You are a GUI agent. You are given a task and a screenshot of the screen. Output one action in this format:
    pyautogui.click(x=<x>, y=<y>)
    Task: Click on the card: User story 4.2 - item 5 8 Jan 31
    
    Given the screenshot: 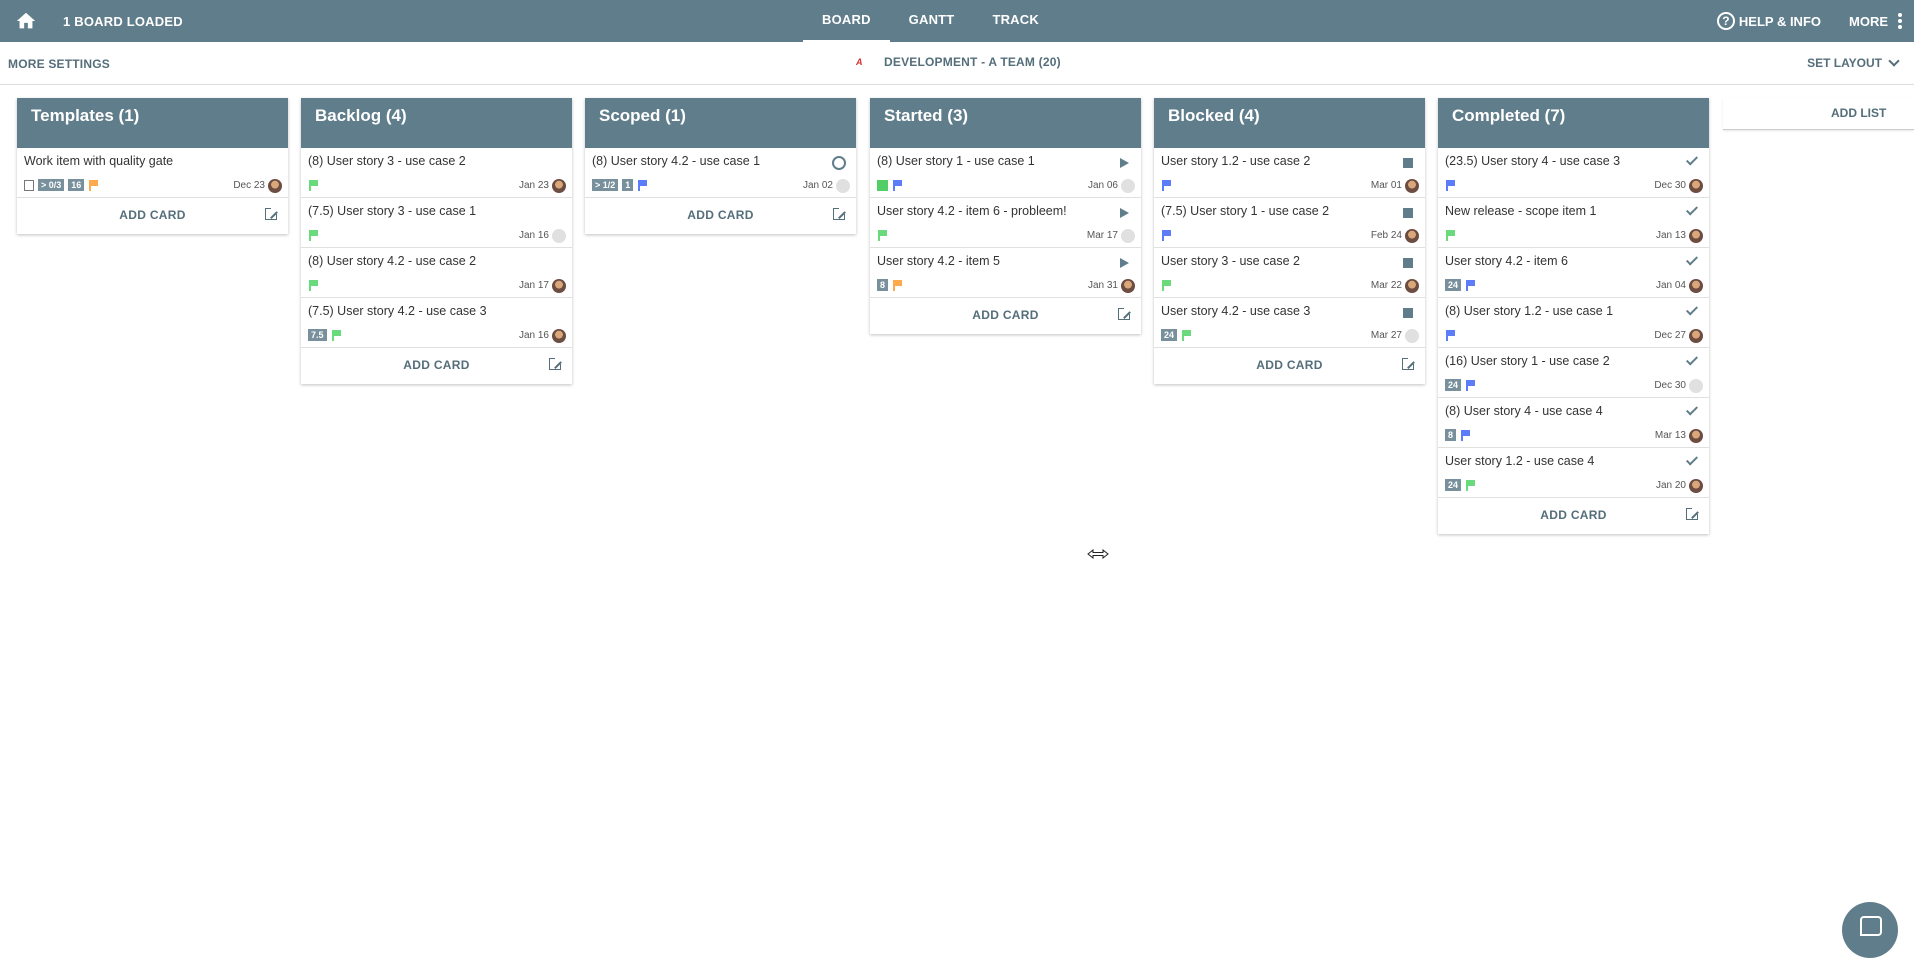 What is the action you would take?
    pyautogui.click(x=1005, y=273)
    